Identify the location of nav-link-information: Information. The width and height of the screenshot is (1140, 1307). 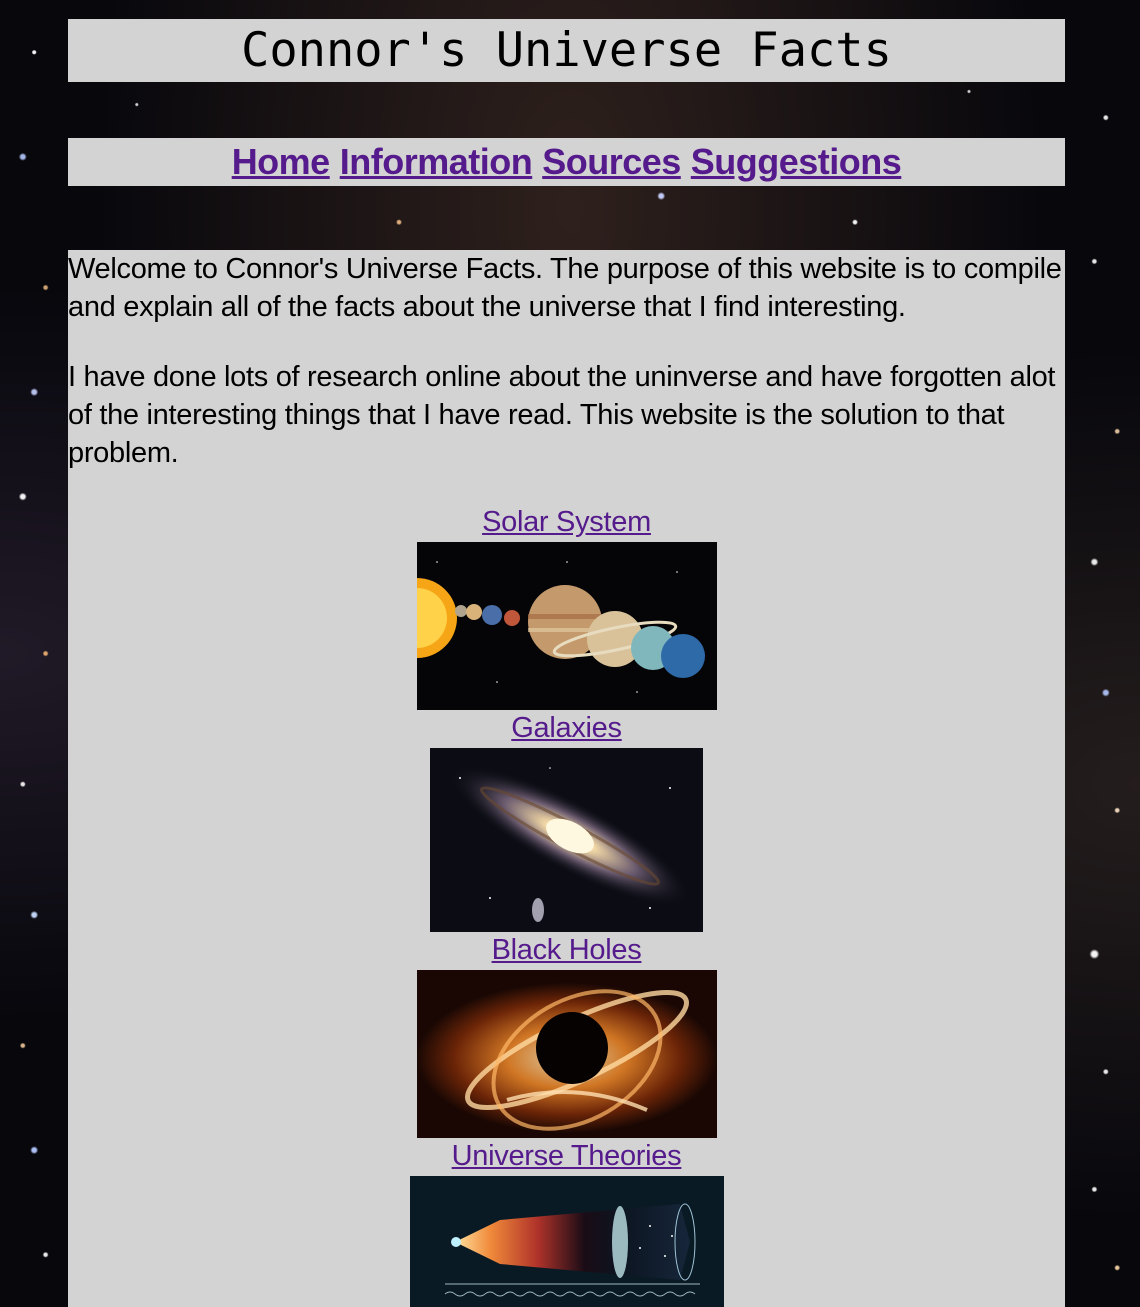
(436, 162).